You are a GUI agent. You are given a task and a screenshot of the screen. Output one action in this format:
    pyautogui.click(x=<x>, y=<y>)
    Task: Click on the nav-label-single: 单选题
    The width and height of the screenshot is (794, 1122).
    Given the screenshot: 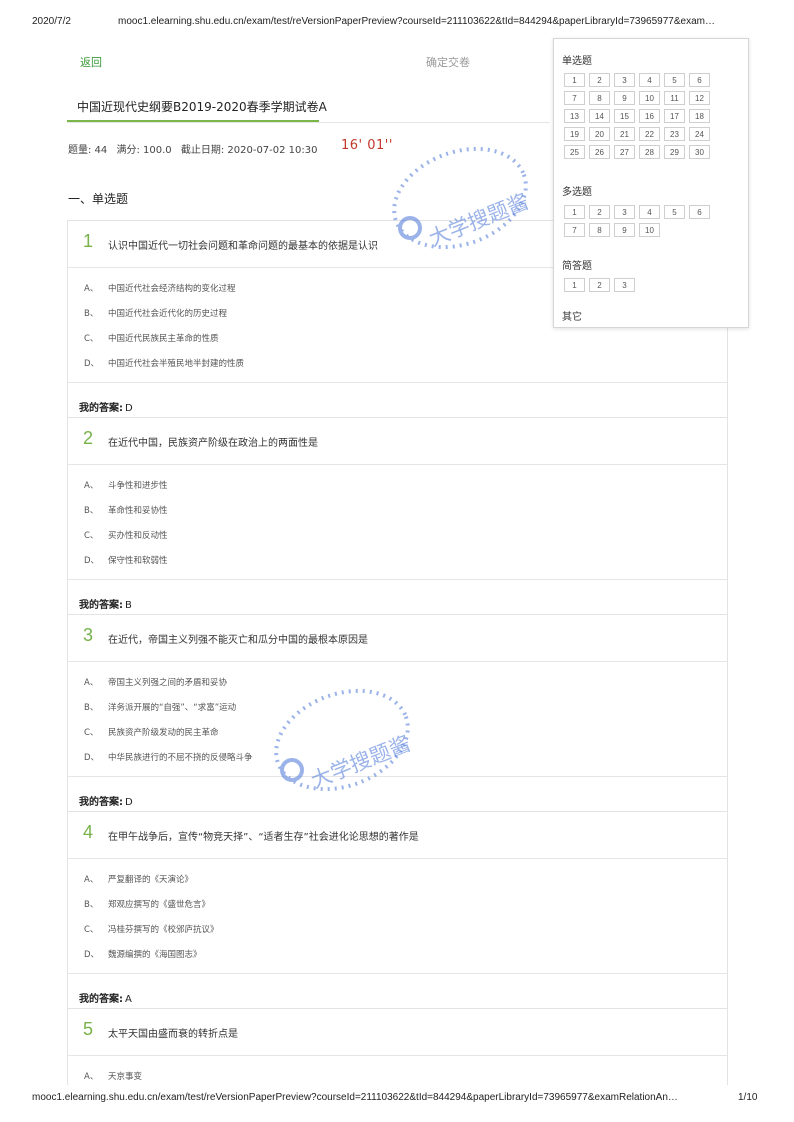 What is the action you would take?
    pyautogui.click(x=577, y=61)
    